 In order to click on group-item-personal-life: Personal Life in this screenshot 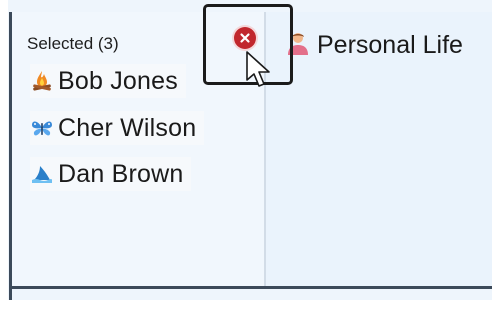, I will do `click(374, 45)`.